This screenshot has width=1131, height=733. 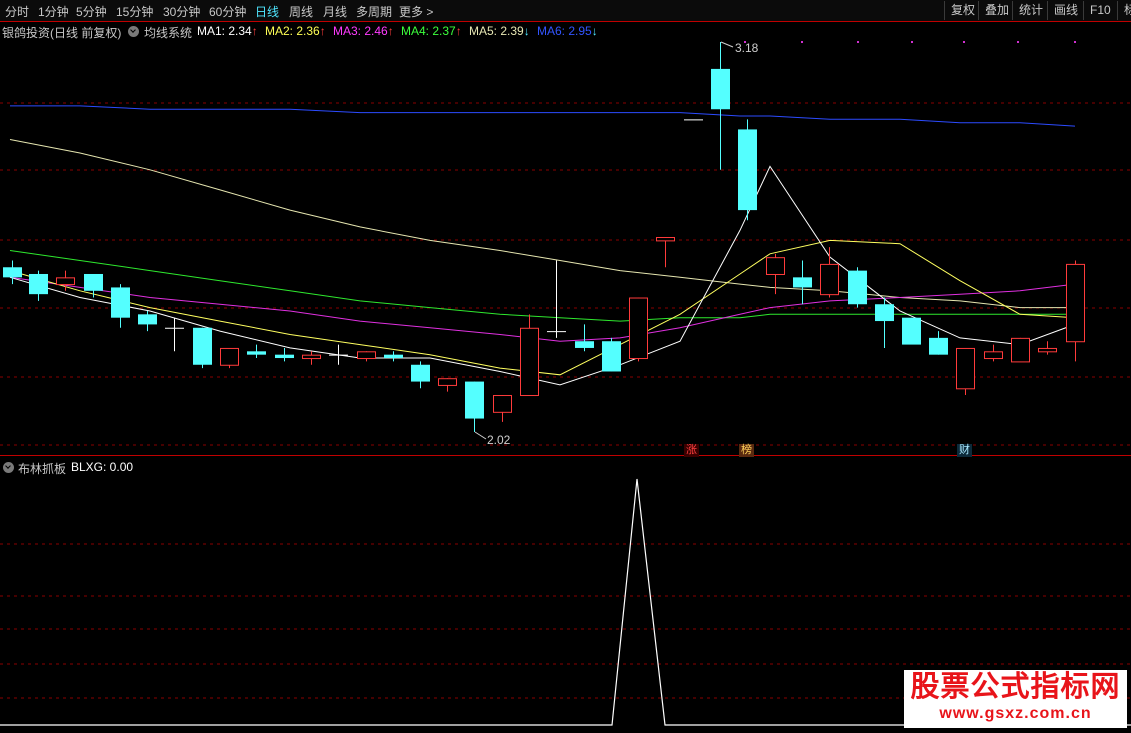 What do you see at coordinates (594, 31) in the screenshot?
I see `arrow-down-icon: ↓` at bounding box center [594, 31].